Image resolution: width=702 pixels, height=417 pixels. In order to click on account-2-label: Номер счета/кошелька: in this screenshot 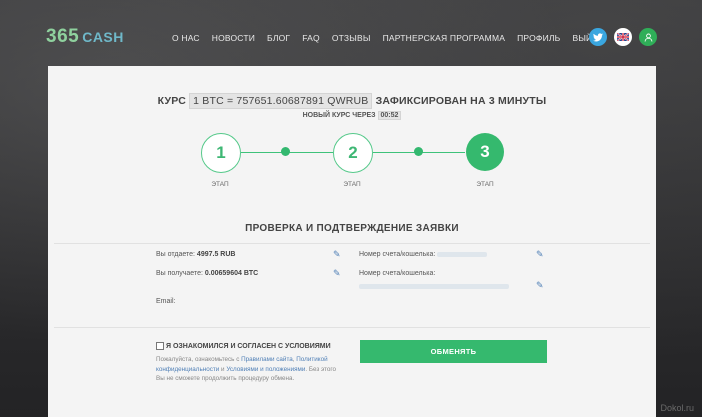, I will do `click(397, 273)`.